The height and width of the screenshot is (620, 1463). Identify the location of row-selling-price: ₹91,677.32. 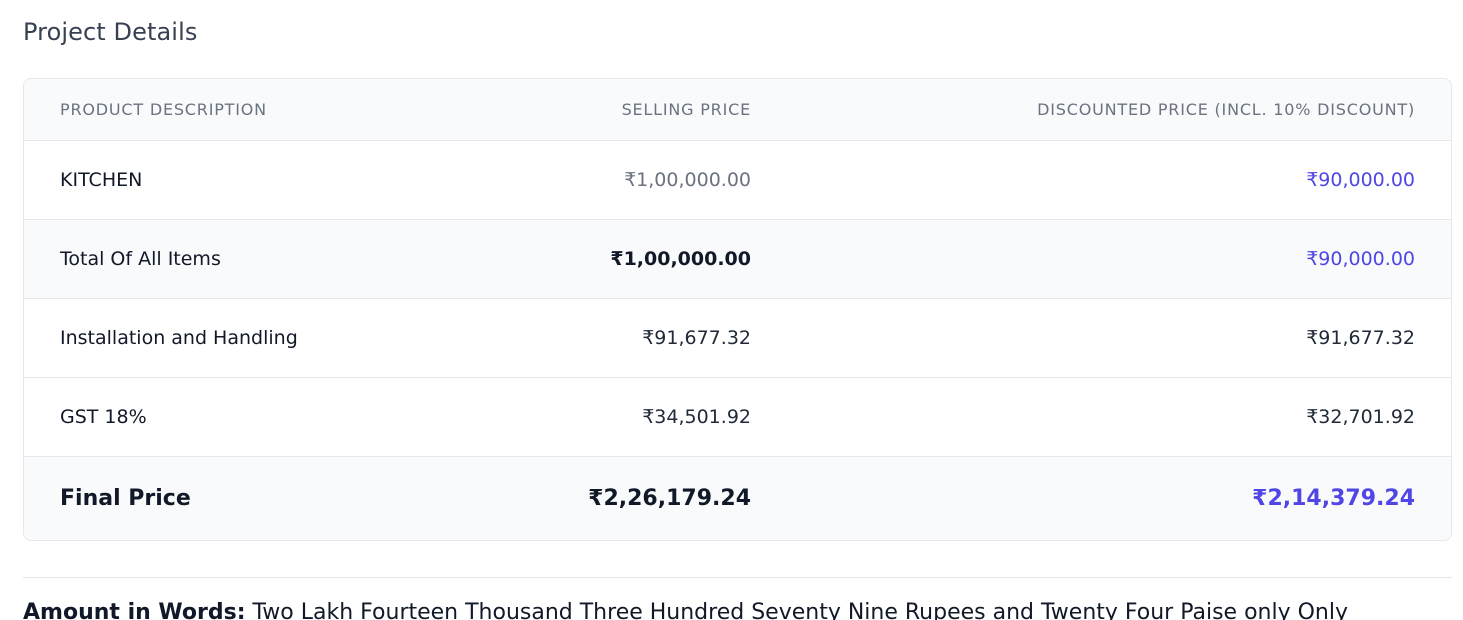
(696, 337).